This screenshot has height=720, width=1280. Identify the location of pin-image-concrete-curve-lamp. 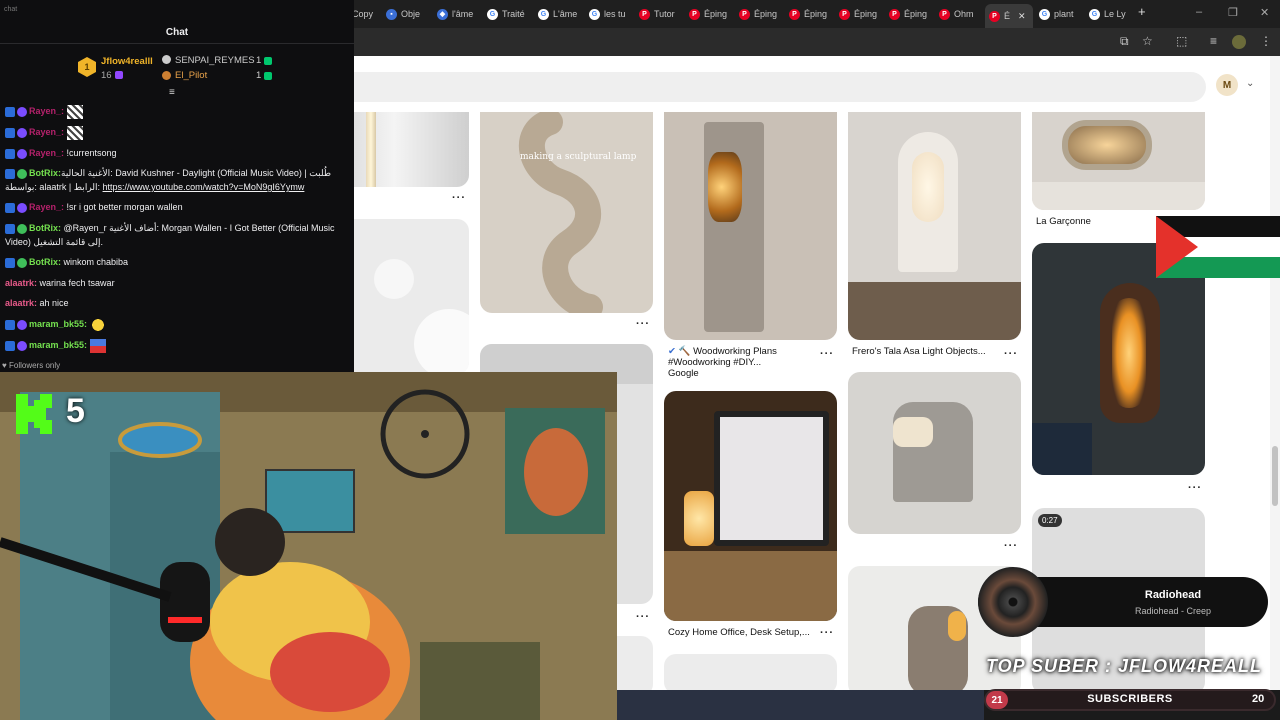
(934, 453).